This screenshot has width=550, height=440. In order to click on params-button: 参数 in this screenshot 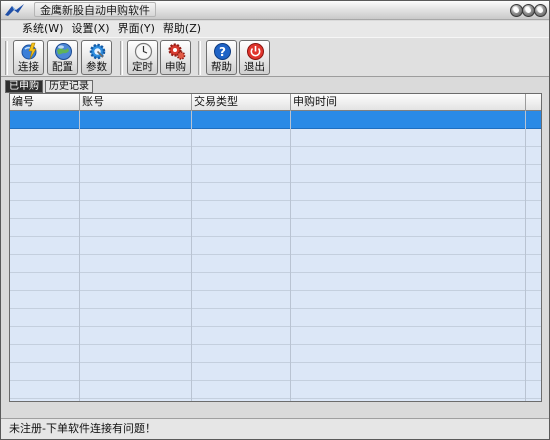, I will do `click(96, 57)`.